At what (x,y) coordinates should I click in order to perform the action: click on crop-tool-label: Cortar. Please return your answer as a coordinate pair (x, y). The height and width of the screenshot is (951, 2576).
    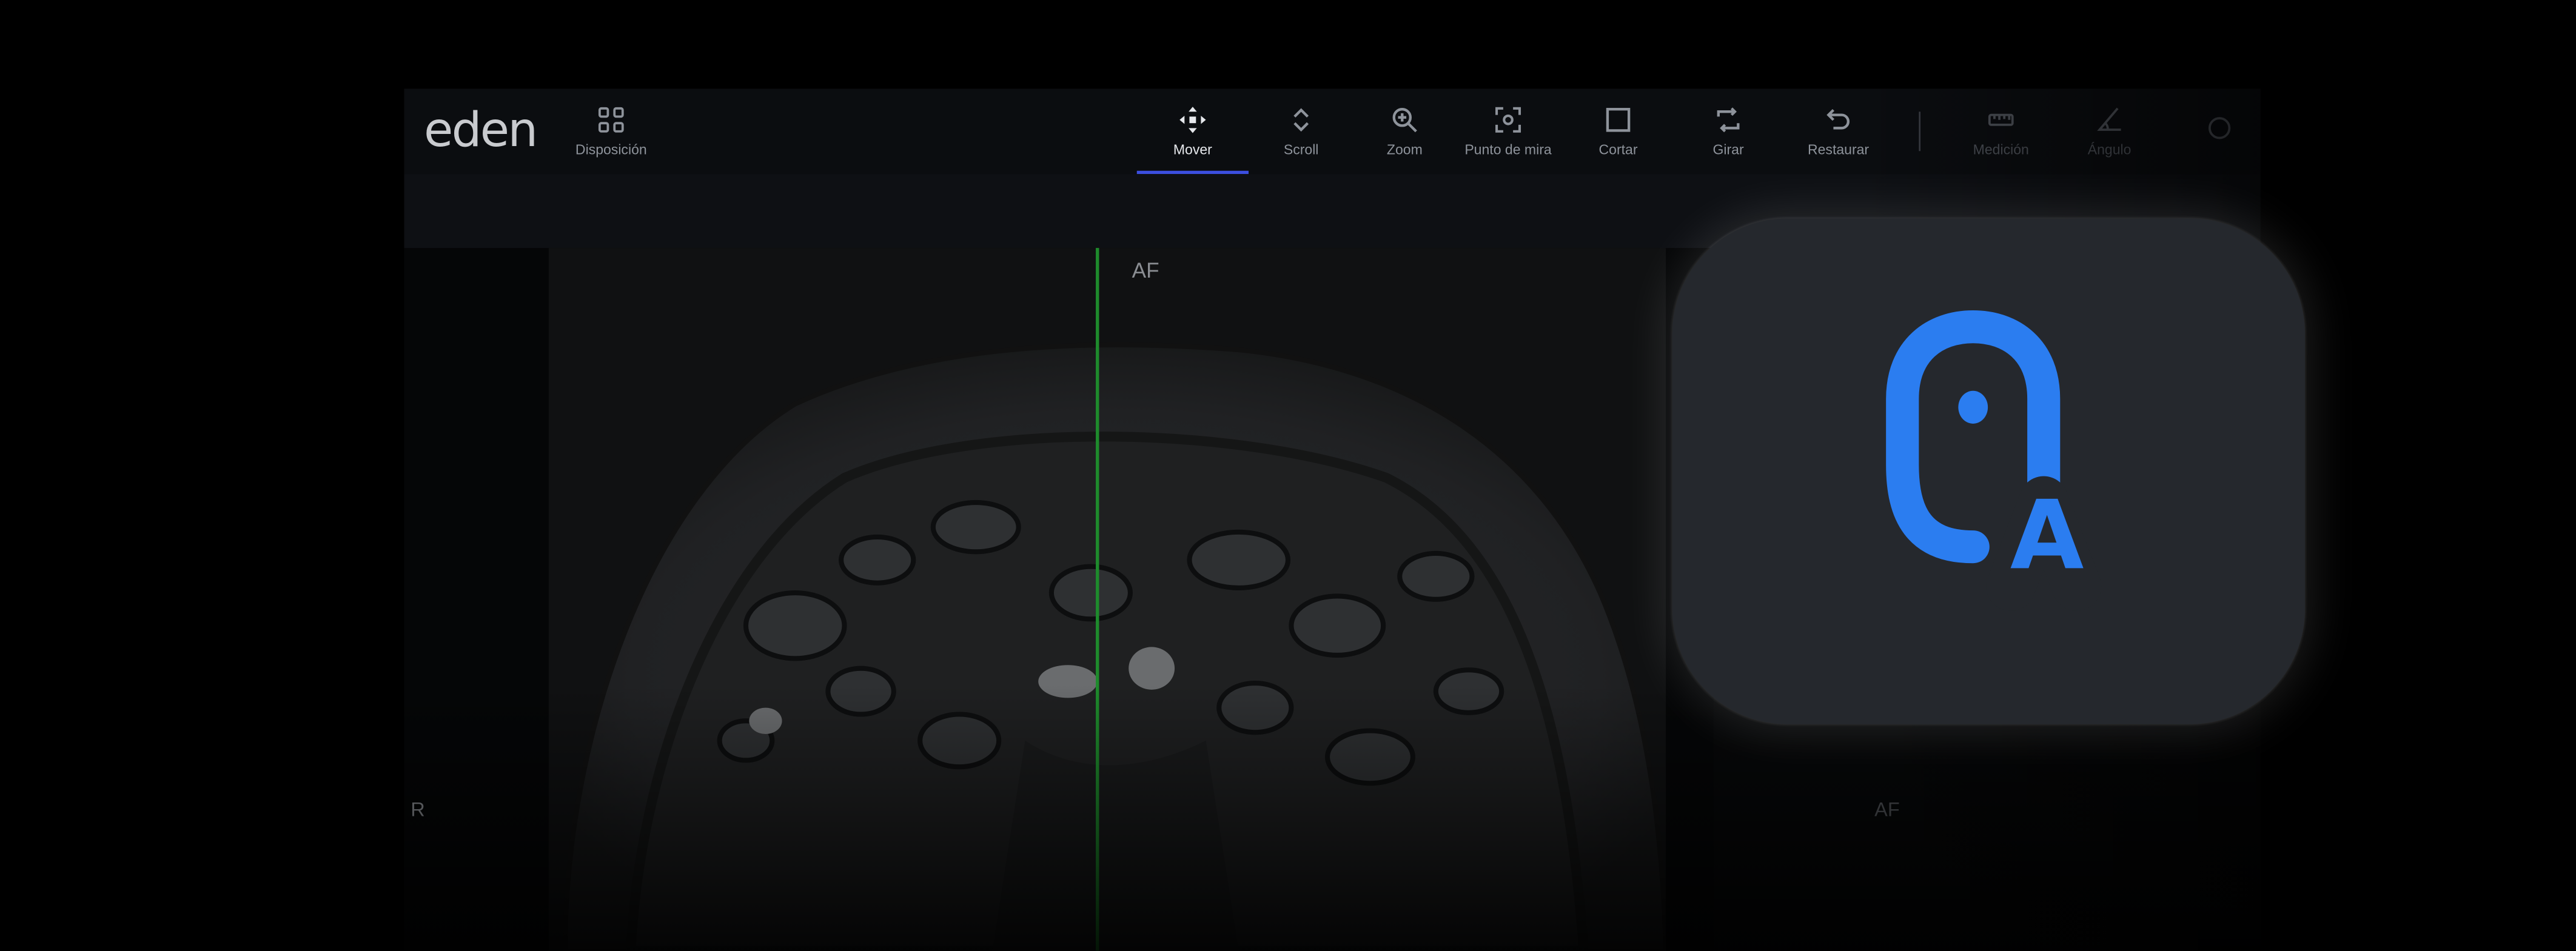
    Looking at the image, I should click on (1618, 149).